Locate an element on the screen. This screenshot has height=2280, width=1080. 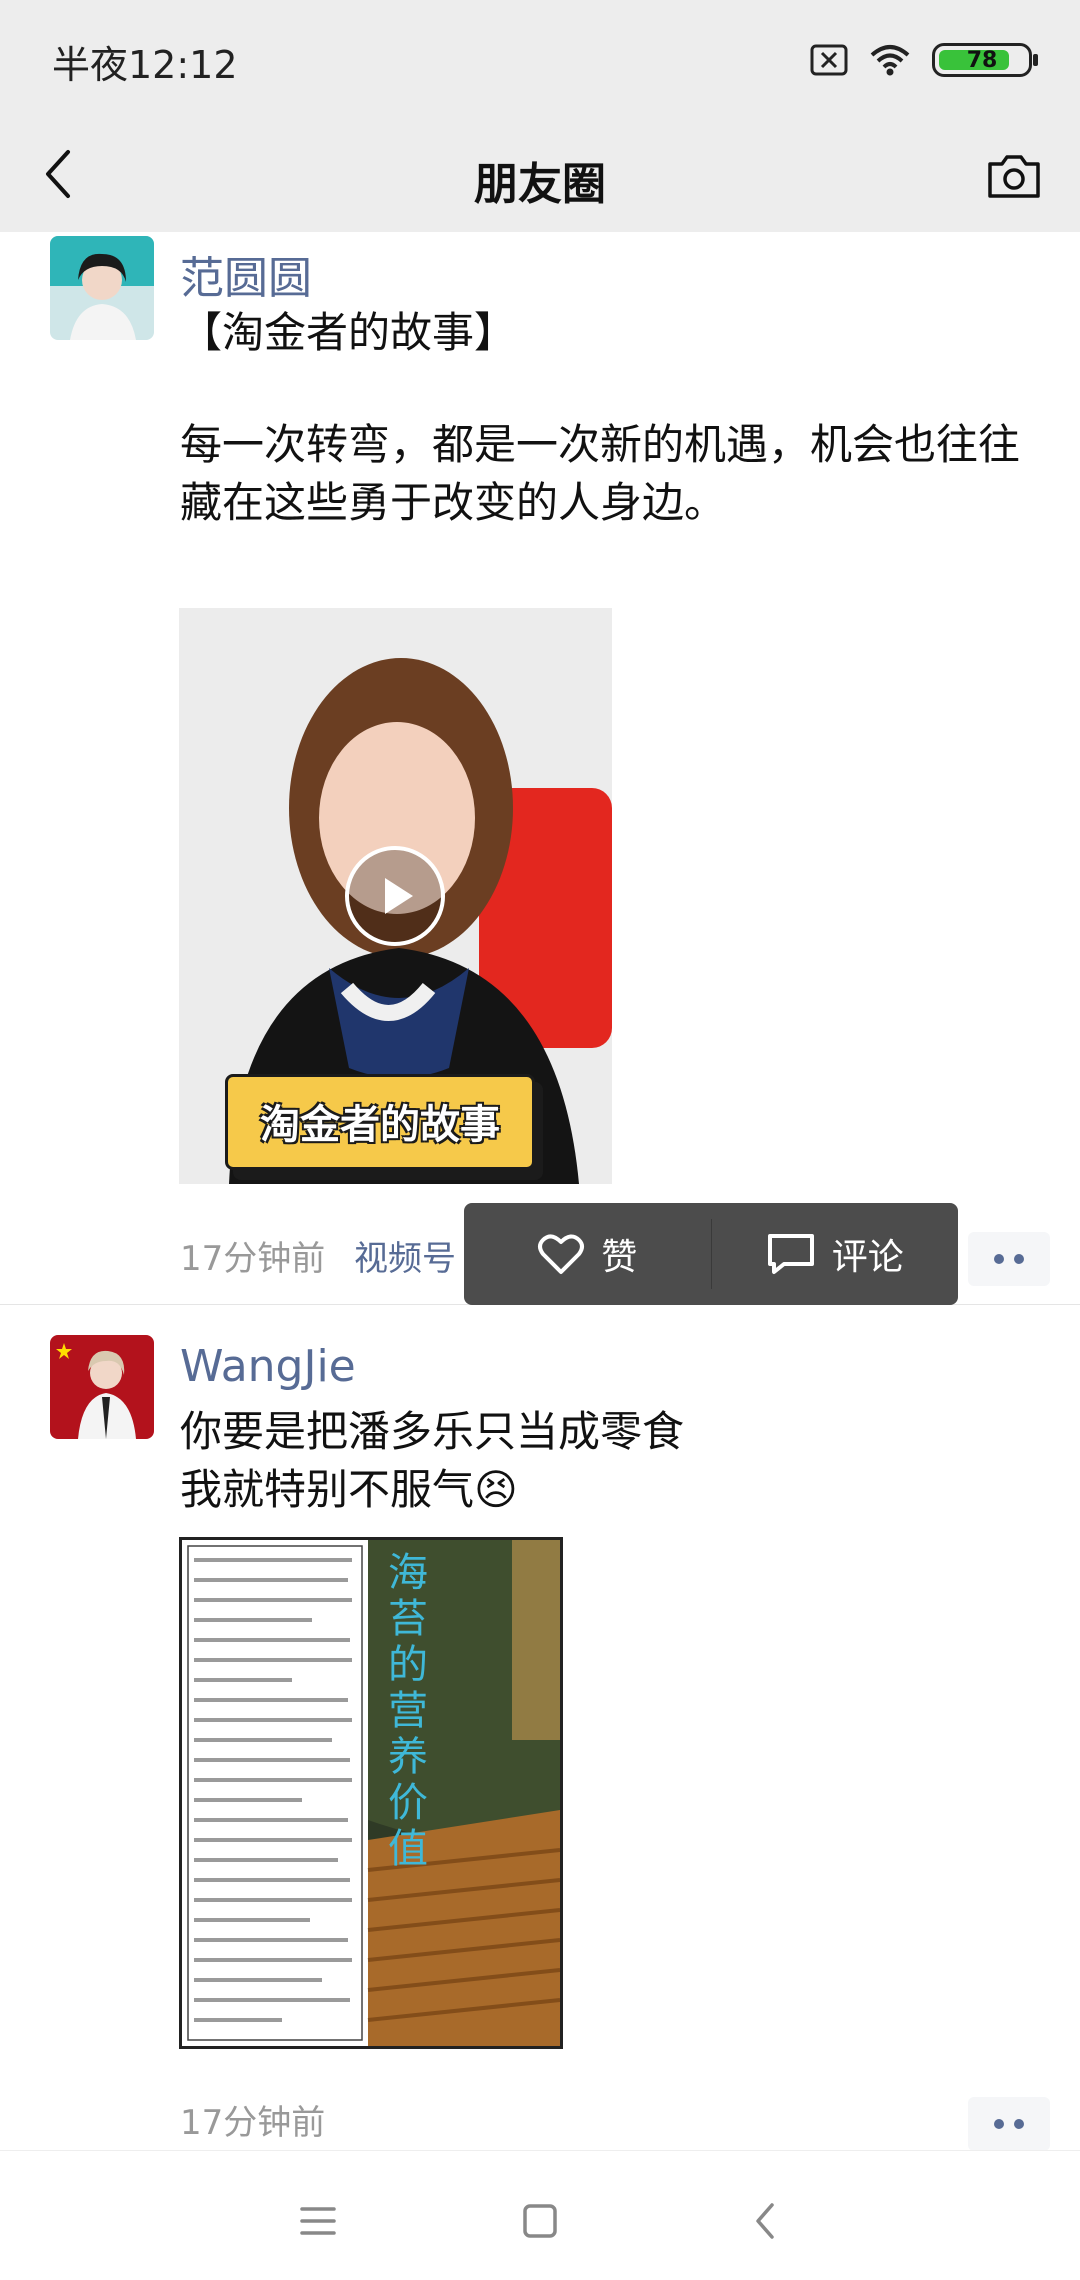
battery-icon: 78 is located at coordinates (985, 60).